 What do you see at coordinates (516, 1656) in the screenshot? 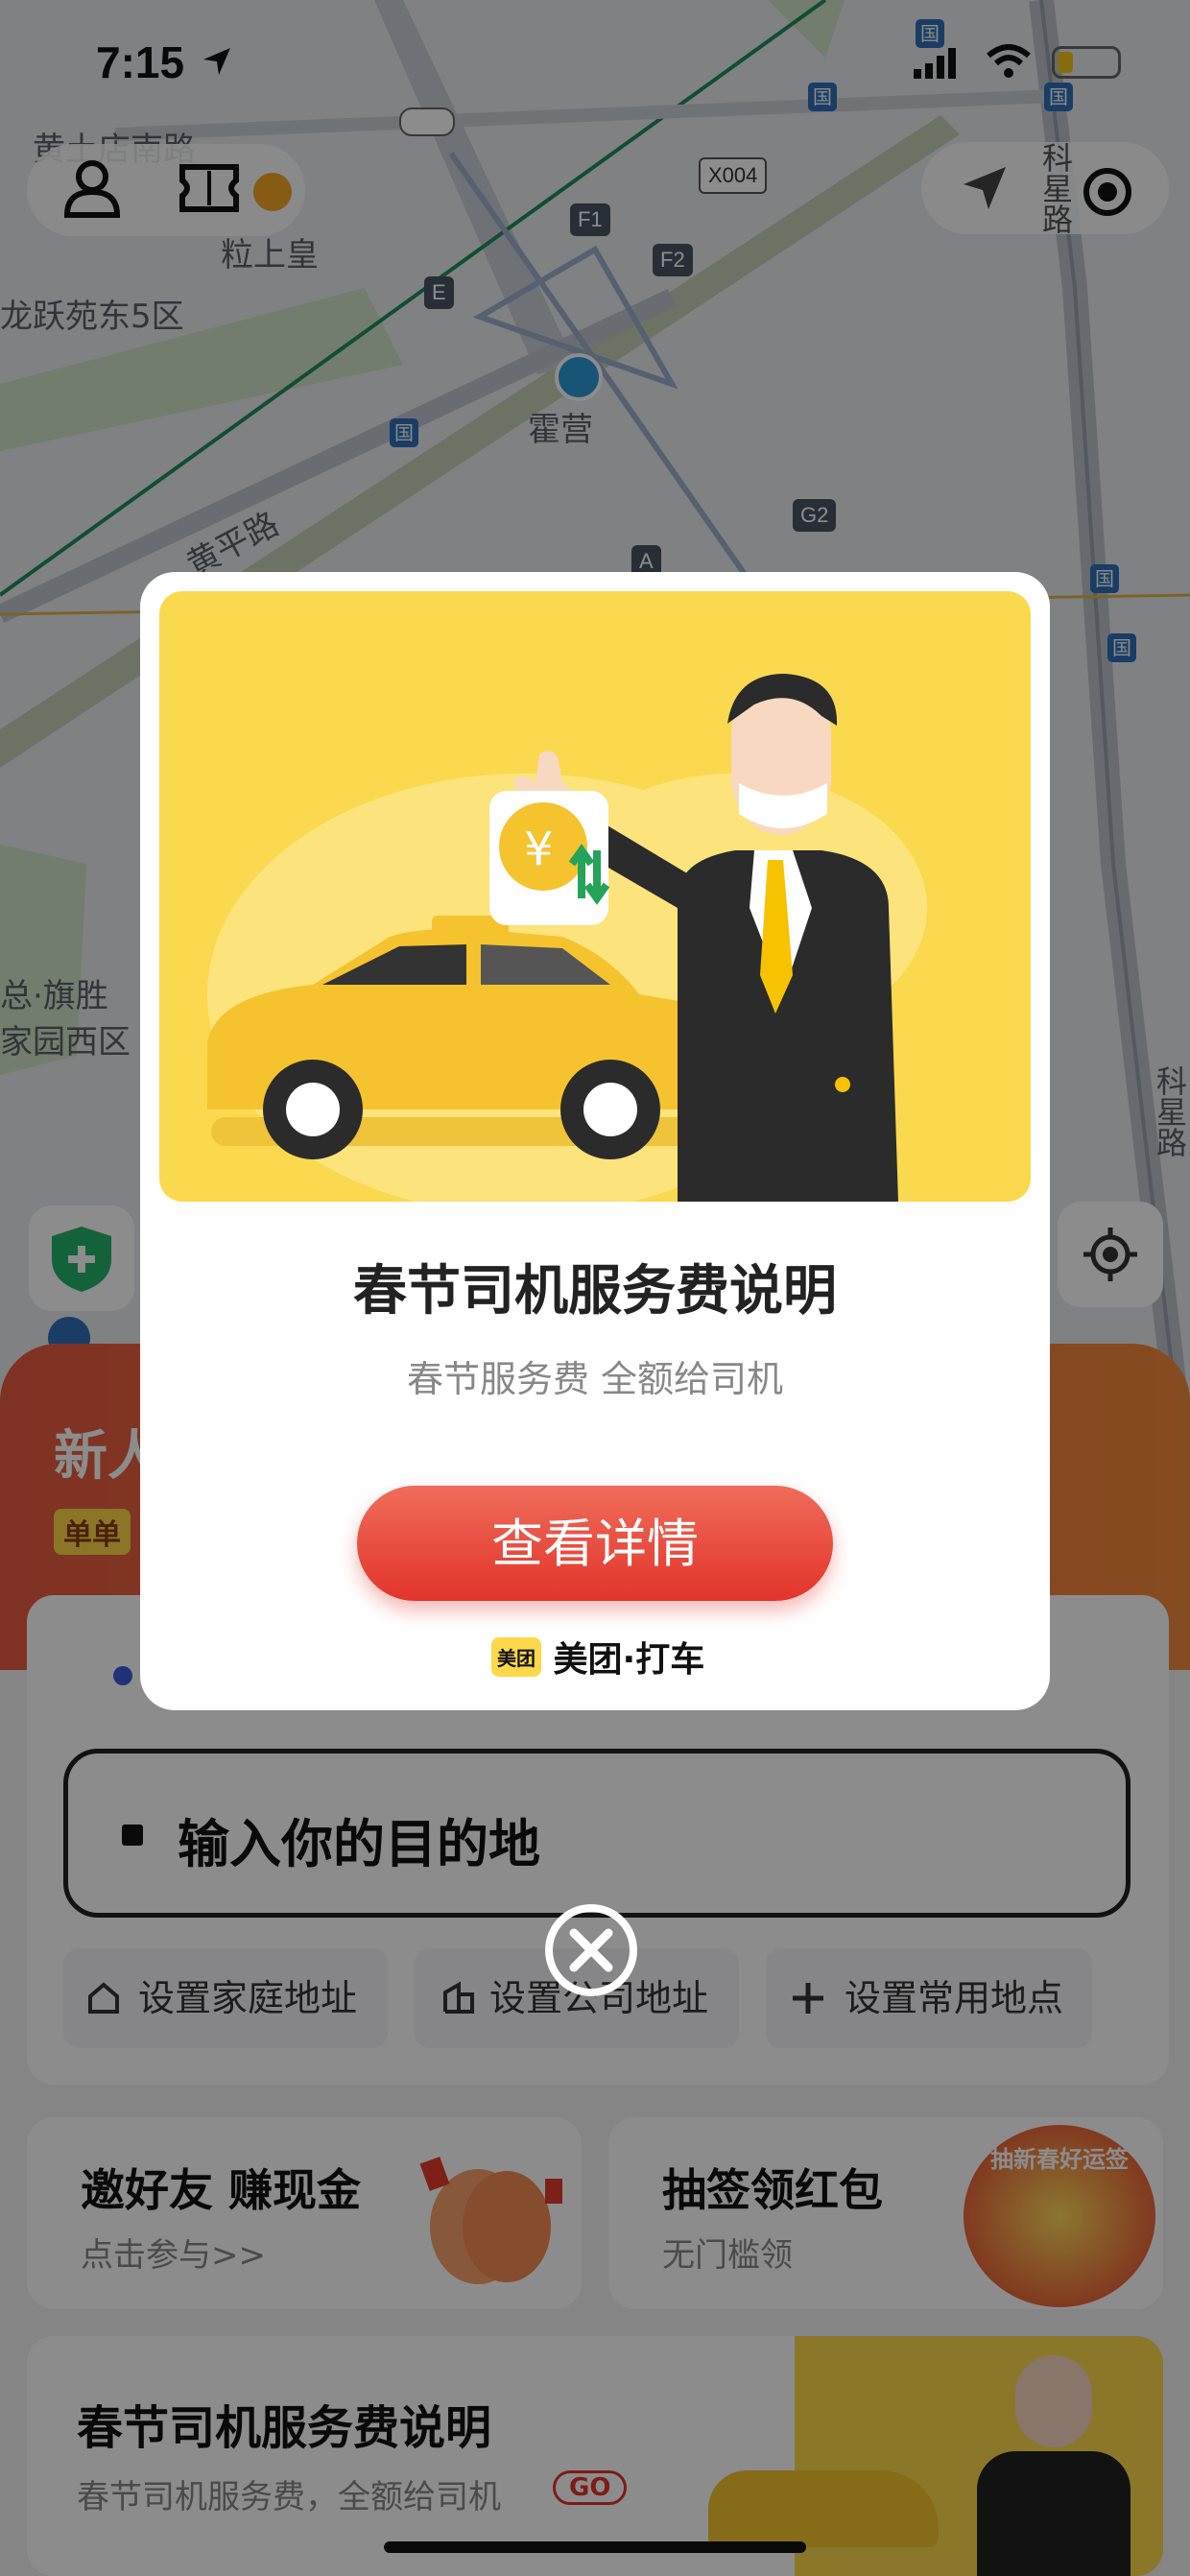
I see `meituan-logo-icon: 美团` at bounding box center [516, 1656].